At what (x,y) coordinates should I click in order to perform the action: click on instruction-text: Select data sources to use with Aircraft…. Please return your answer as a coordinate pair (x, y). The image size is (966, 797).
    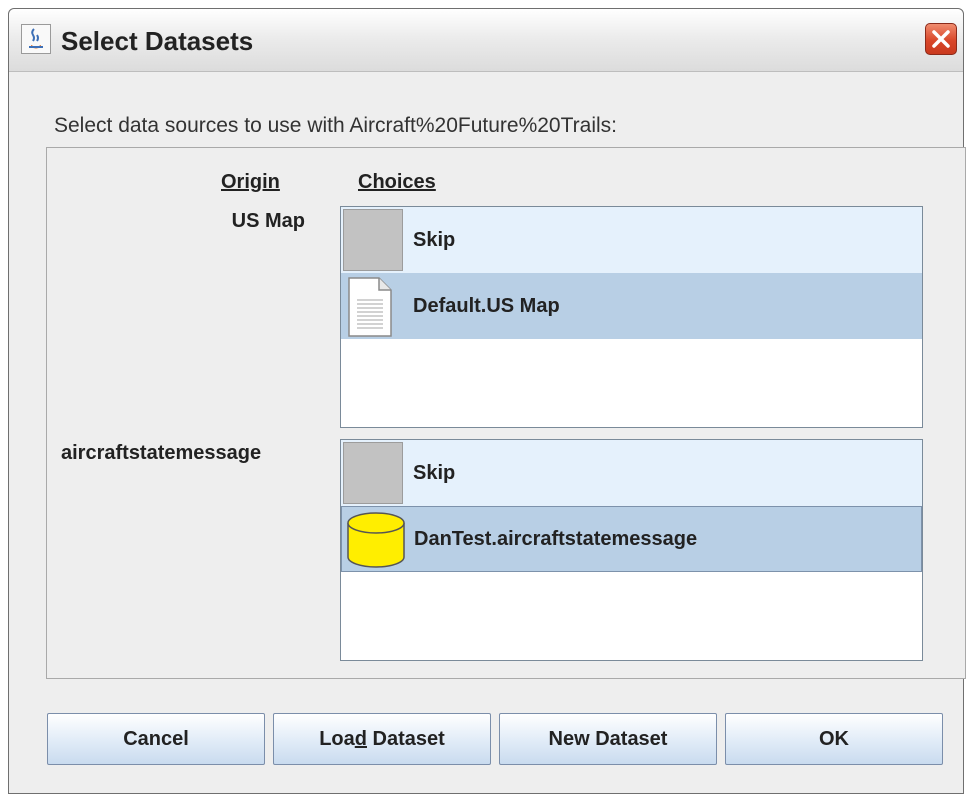
    Looking at the image, I should click on (335, 125).